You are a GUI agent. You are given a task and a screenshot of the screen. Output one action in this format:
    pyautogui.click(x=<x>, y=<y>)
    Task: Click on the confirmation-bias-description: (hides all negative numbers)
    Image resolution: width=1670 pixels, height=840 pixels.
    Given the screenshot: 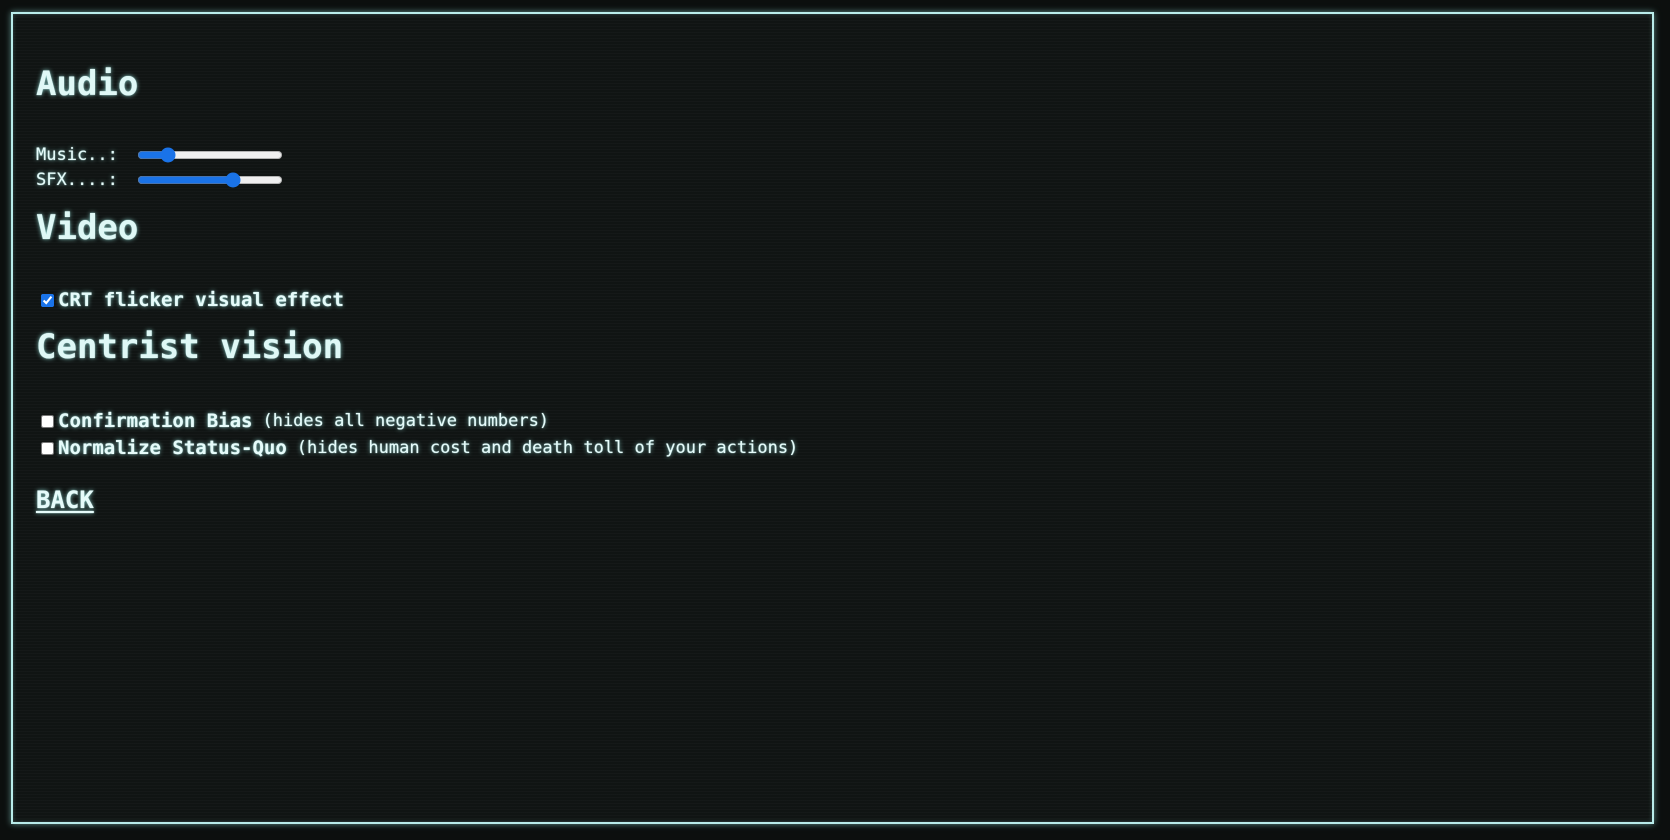 What is the action you would take?
    pyautogui.click(x=406, y=421)
    